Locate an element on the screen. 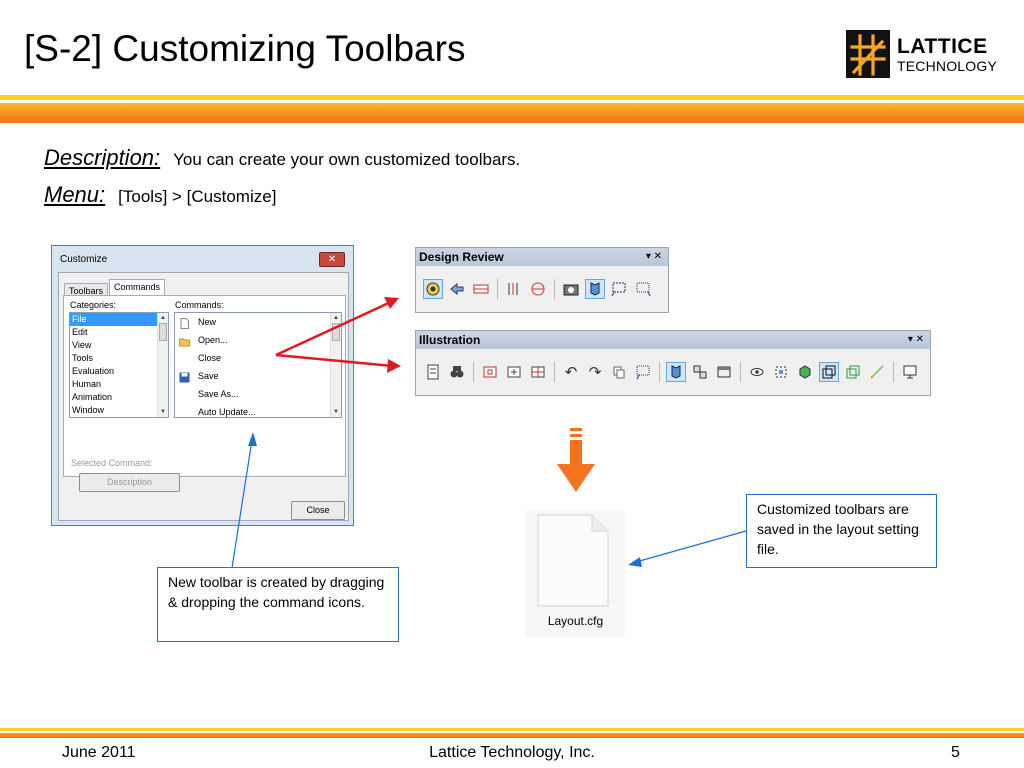 Image resolution: width=1024 pixels, height=768 pixels. eye-icon is located at coordinates (757, 372).